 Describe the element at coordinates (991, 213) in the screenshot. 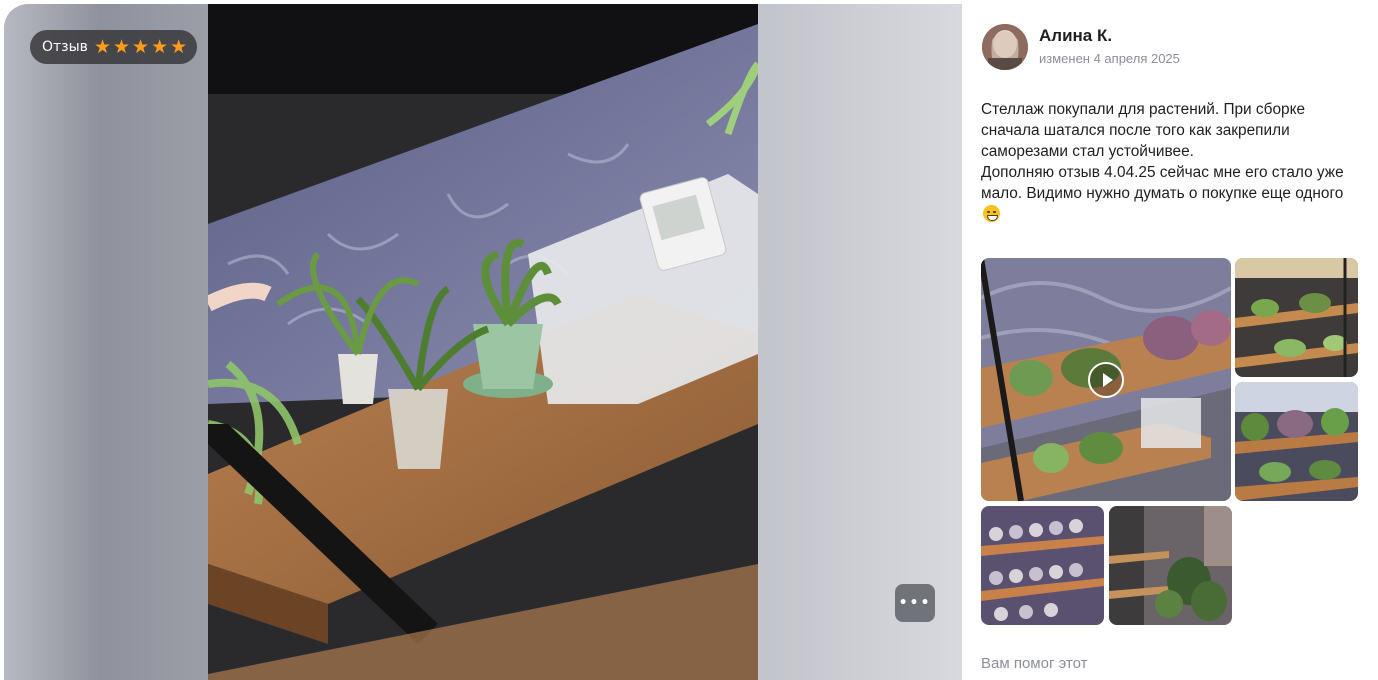

I see `grinning-sweat-emoji-icon` at that location.